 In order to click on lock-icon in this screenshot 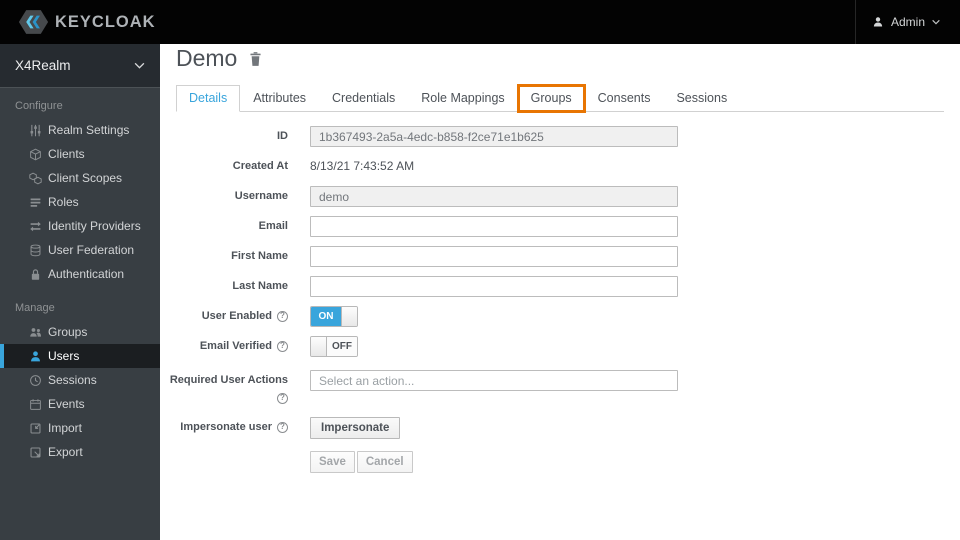, I will do `click(35, 274)`.